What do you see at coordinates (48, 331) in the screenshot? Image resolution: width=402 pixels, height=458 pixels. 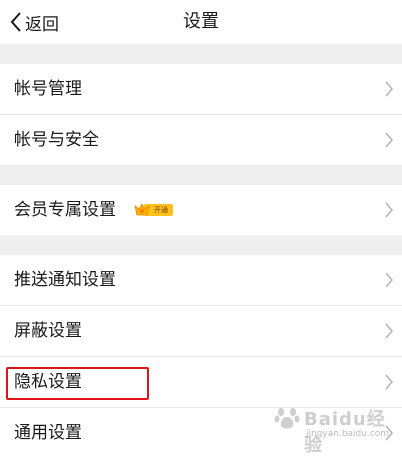 I see `settings-item-label: 屏蔽设置` at bounding box center [48, 331].